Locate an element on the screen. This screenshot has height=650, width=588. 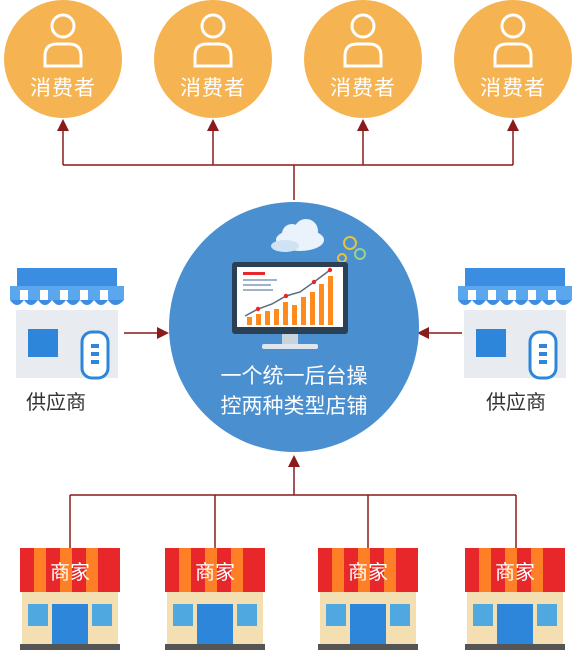
supplier-shop-left is located at coordinates (67, 324).